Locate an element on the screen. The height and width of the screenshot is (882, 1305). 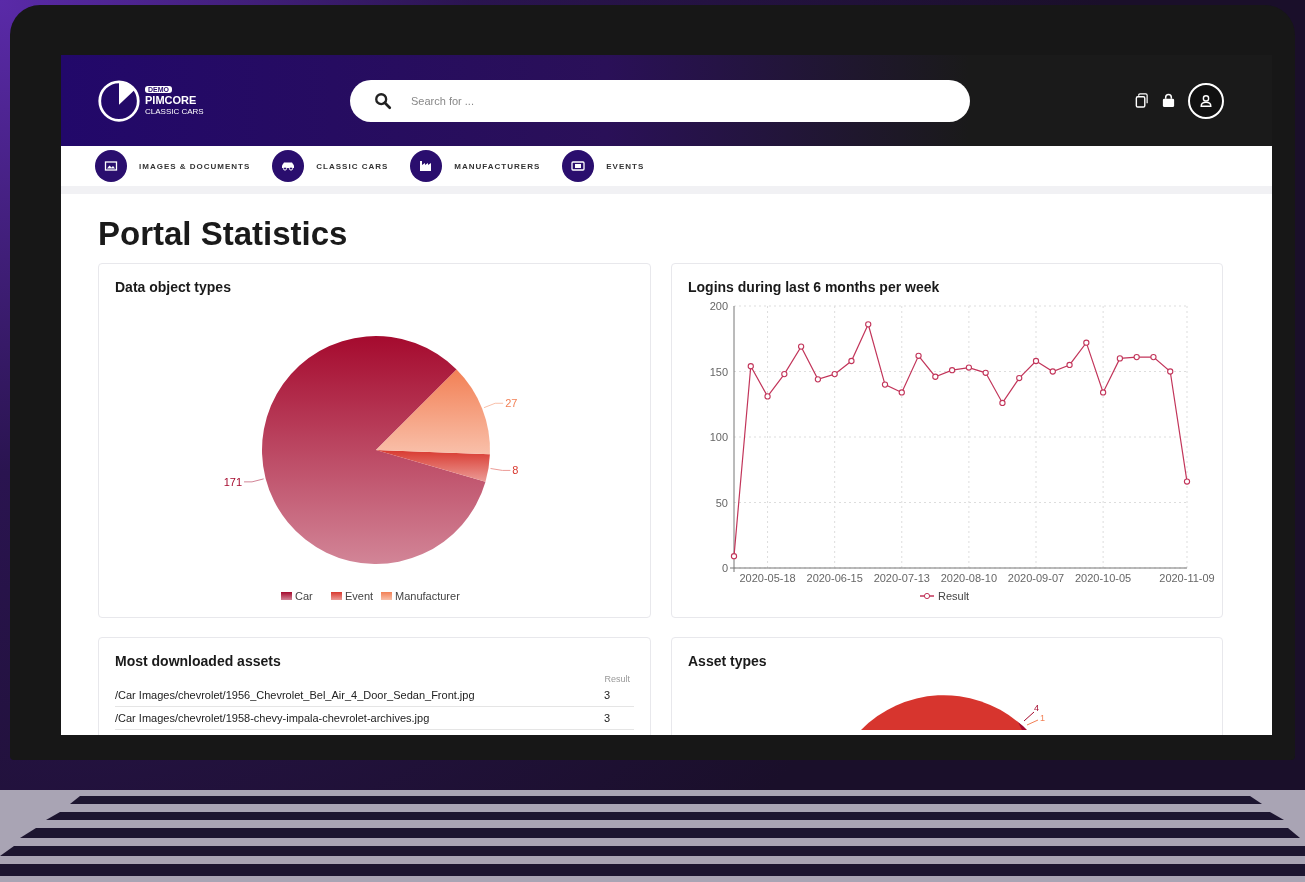
slice-label: 27 is located at coordinates (511, 403).